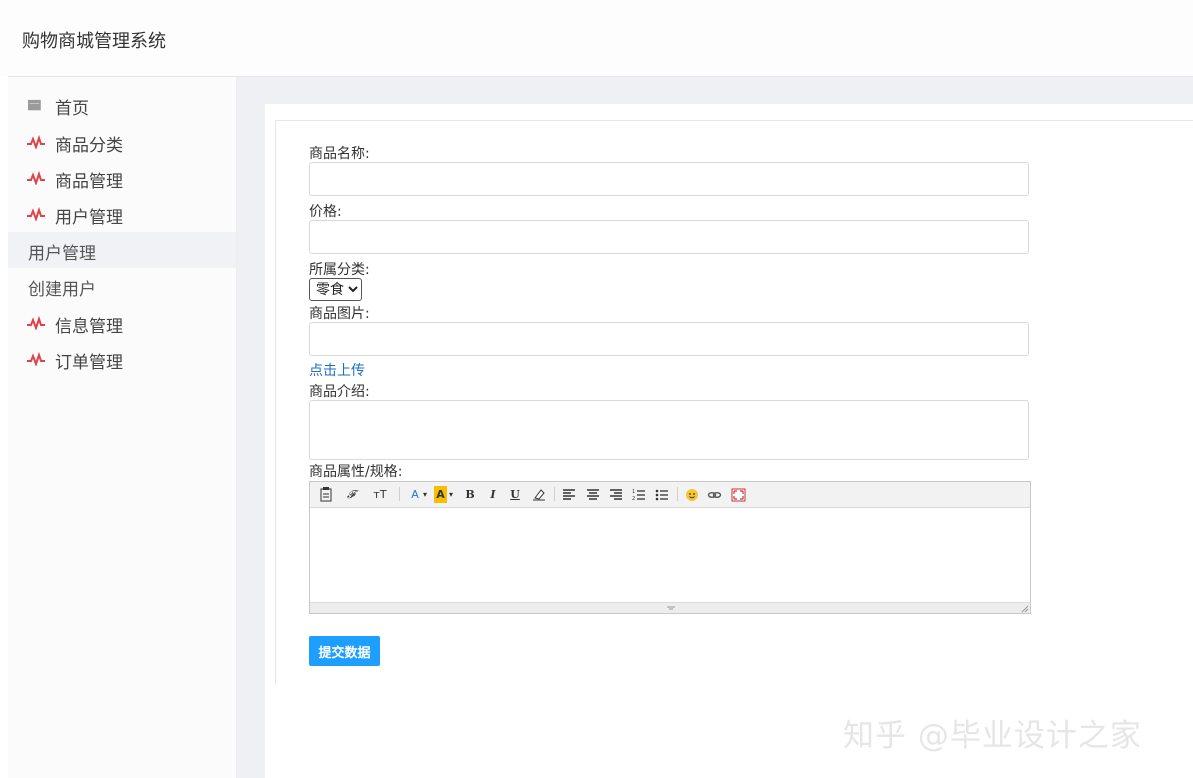 The height and width of the screenshot is (778, 1193). Describe the element at coordinates (4, 427) in the screenshot. I see `left-edge-strip` at that location.